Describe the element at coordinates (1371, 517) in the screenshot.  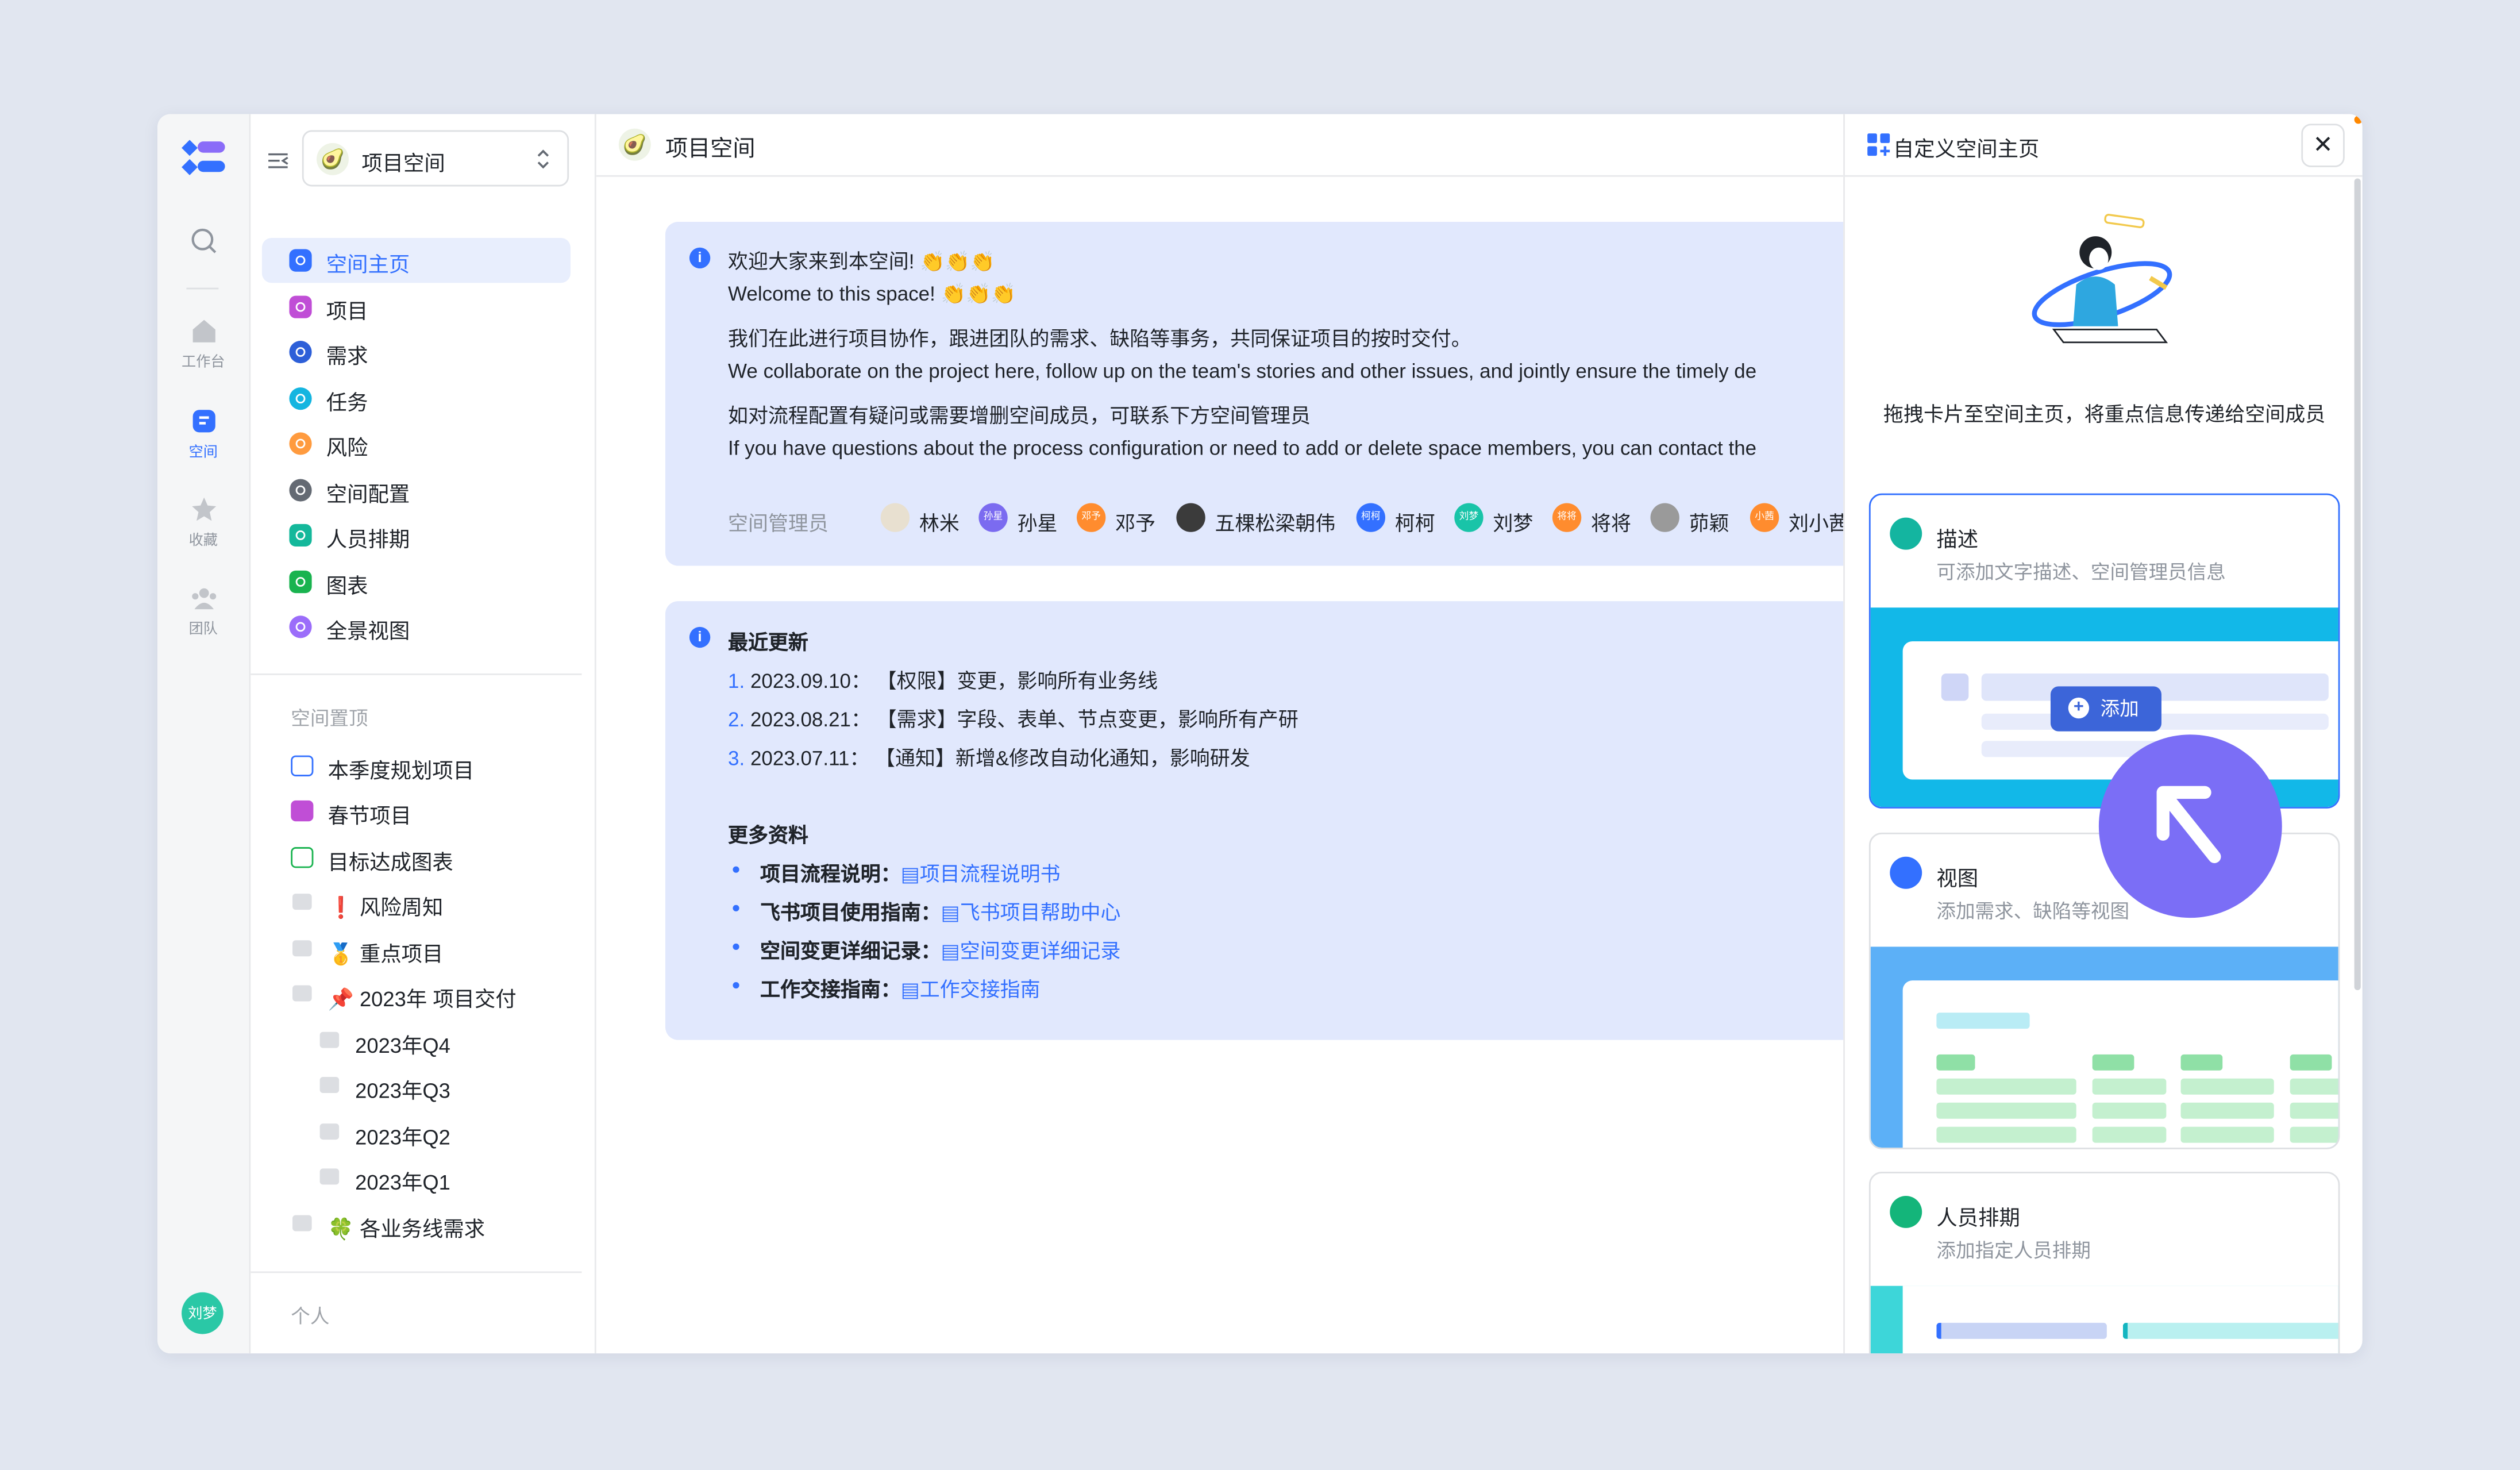
I see `avatar: 柯柯` at that location.